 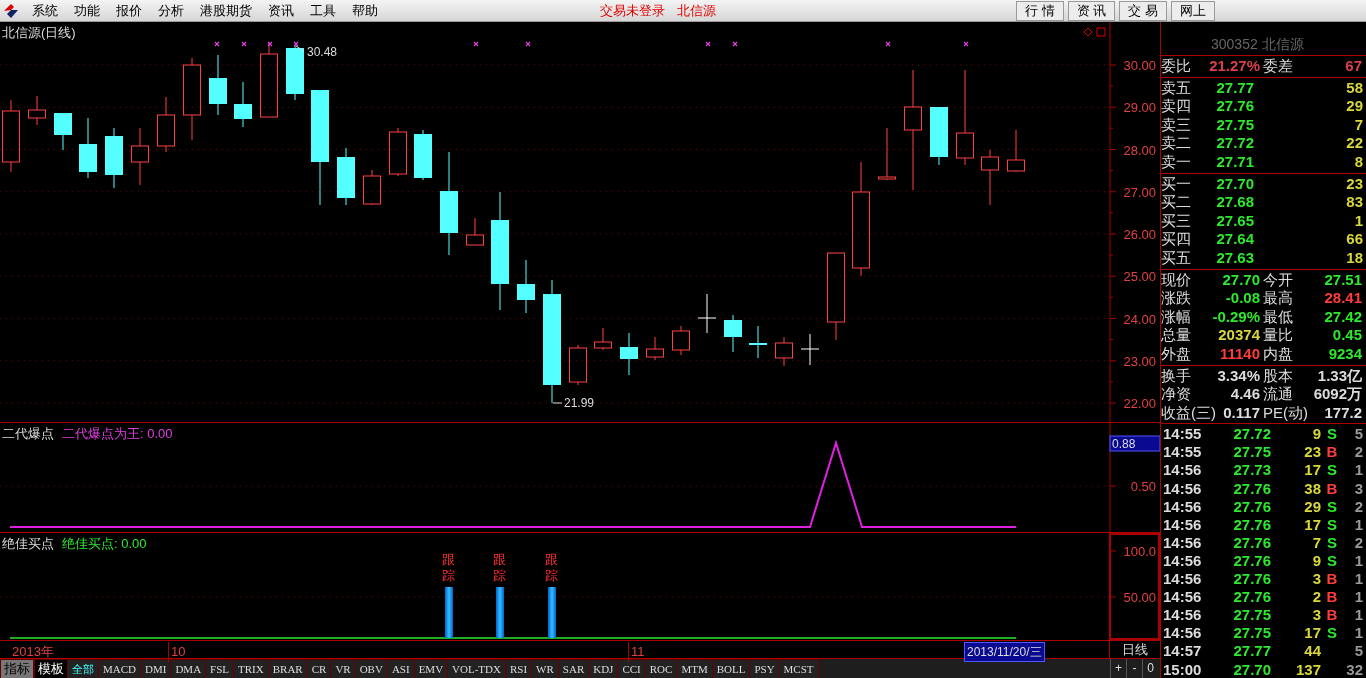 What do you see at coordinates (1332, 506) in the screenshot?
I see `trade-side: S` at bounding box center [1332, 506].